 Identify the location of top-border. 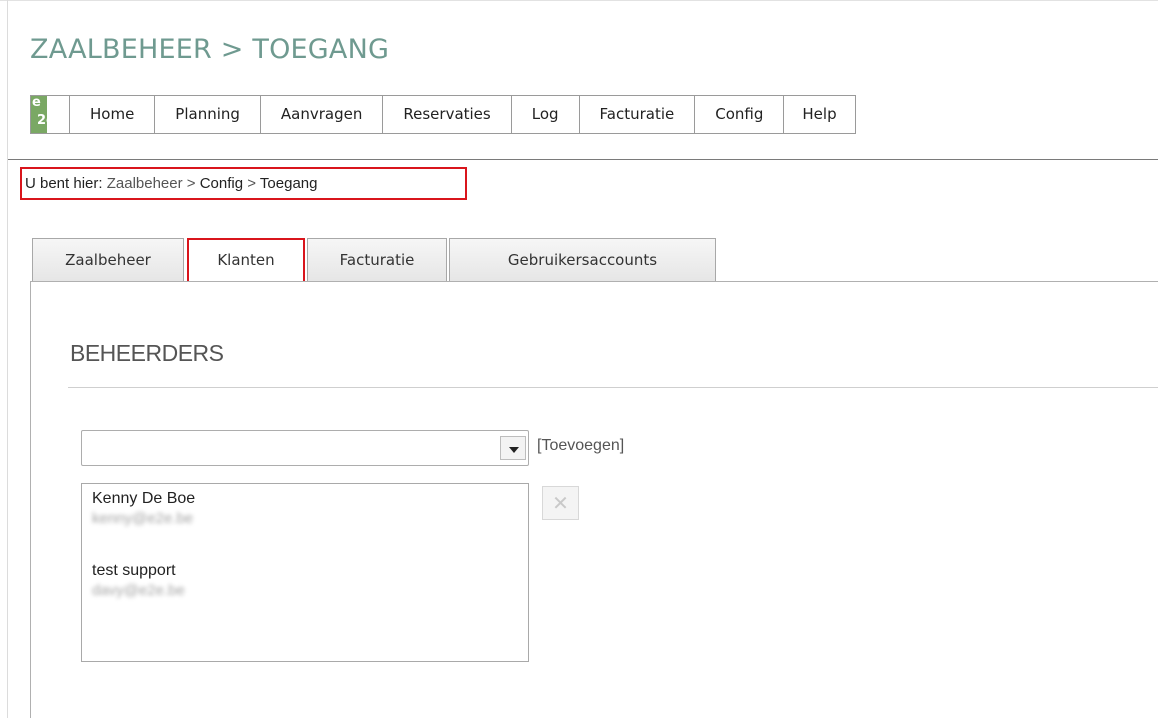
(579, 0).